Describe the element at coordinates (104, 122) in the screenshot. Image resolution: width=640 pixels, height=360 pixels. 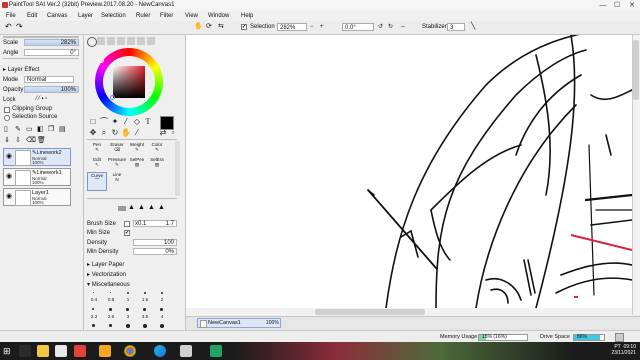
I see `lasso-icon: ⌒` at that location.